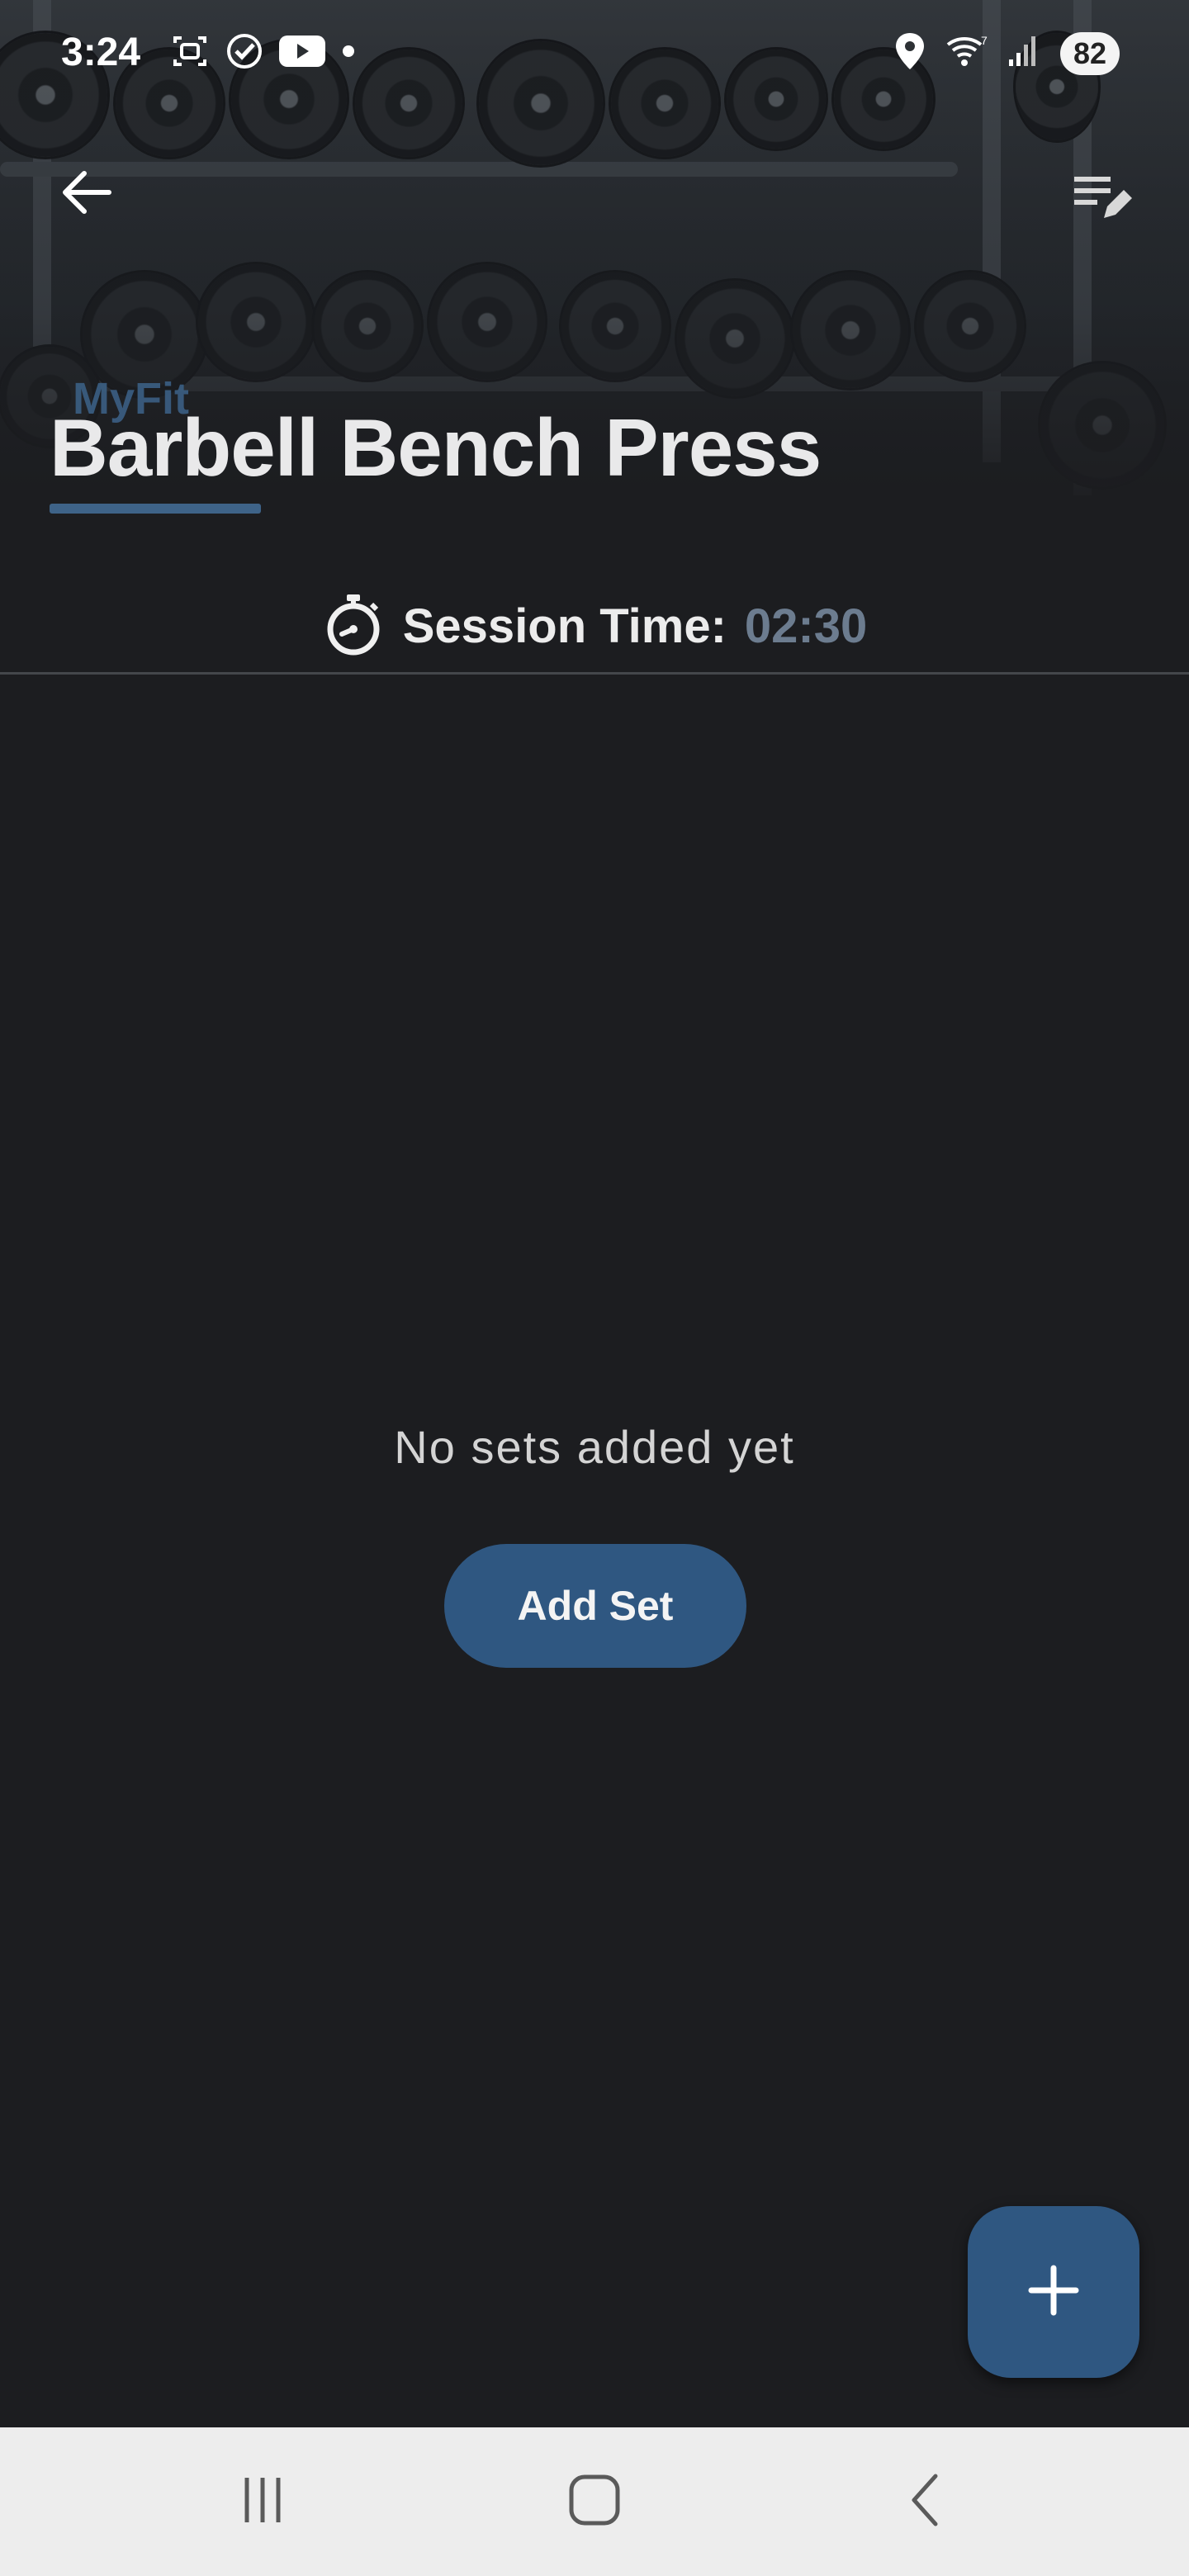  What do you see at coordinates (966, 53) in the screenshot?
I see `wifi-icon: 7` at bounding box center [966, 53].